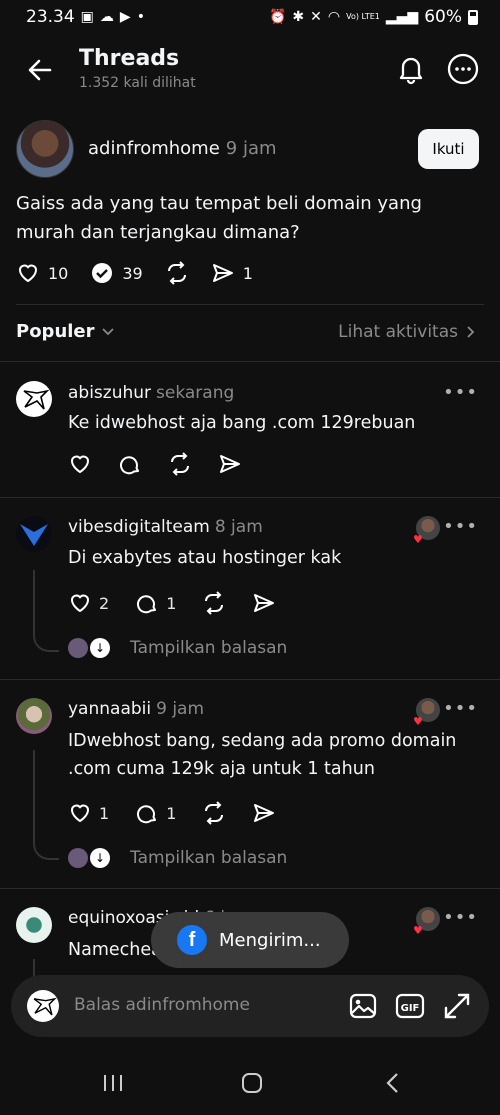  What do you see at coordinates (448, 149) in the screenshot?
I see `follow-button: Ikuti` at bounding box center [448, 149].